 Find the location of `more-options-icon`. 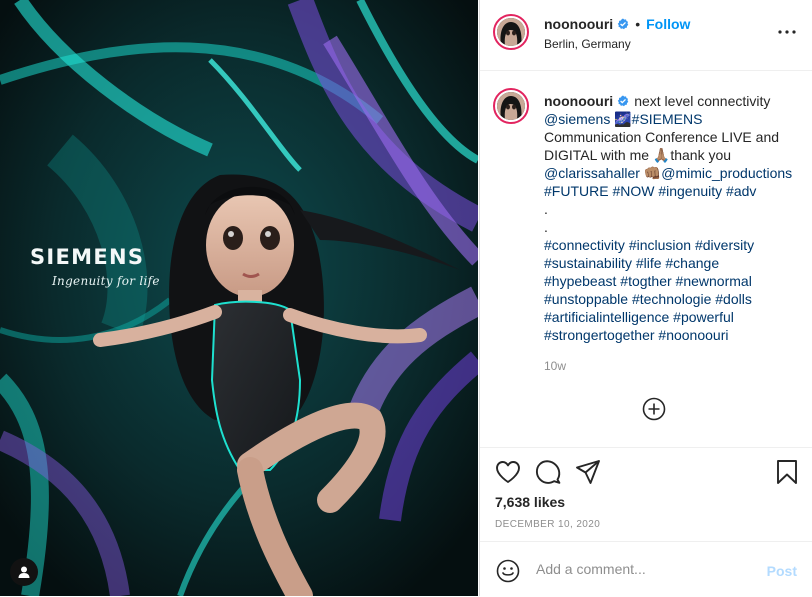

more-options-icon is located at coordinates (787, 32).